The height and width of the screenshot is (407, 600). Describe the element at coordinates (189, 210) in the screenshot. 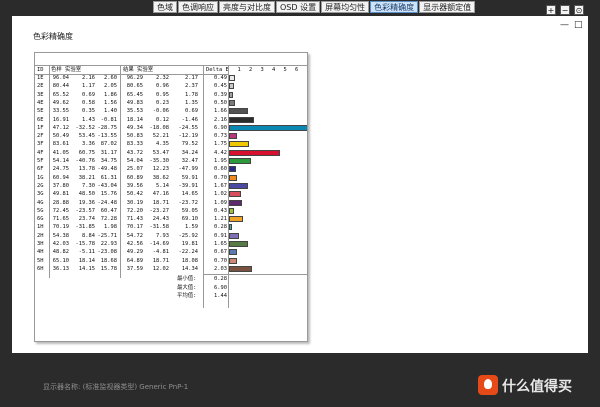

I see `result-b: 59.05` at that location.